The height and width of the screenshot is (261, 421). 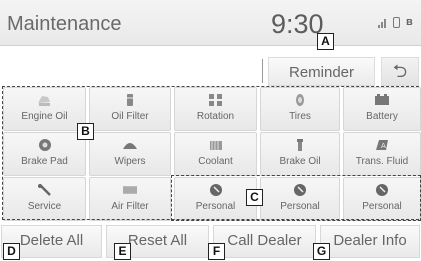 What do you see at coordinates (130, 154) in the screenshot?
I see `tile-wipers: Wipers` at bounding box center [130, 154].